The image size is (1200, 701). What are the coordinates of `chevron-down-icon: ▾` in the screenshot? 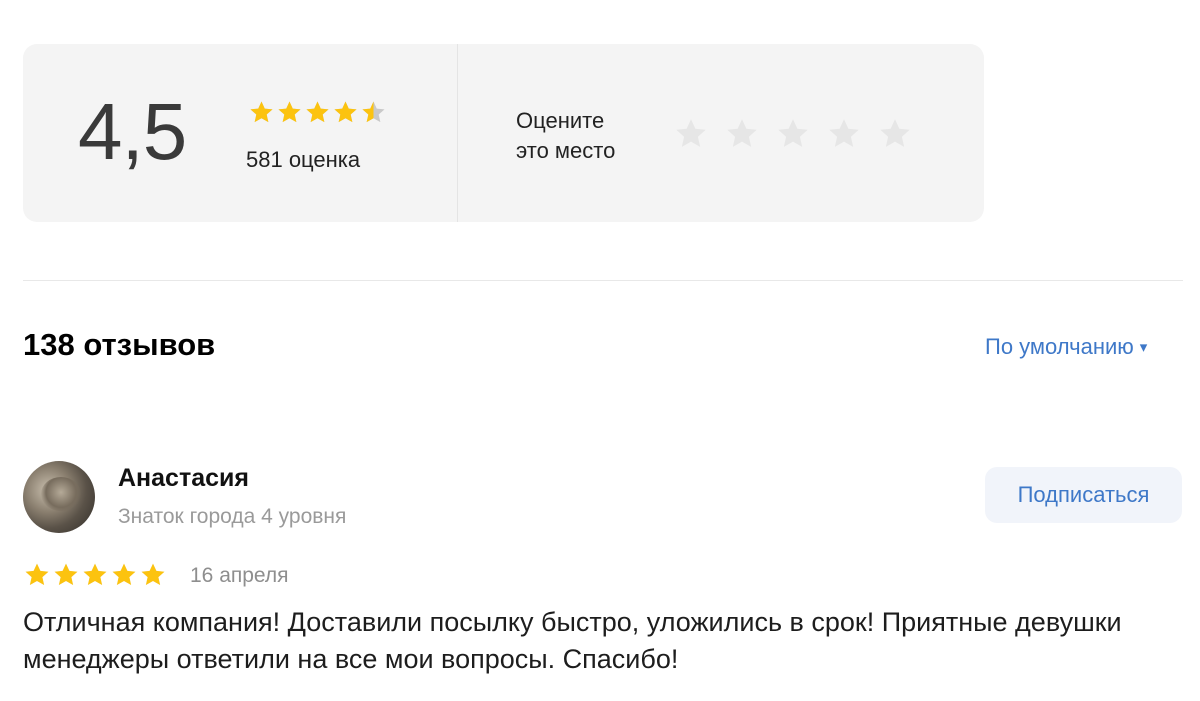 It's located at (1143, 347).